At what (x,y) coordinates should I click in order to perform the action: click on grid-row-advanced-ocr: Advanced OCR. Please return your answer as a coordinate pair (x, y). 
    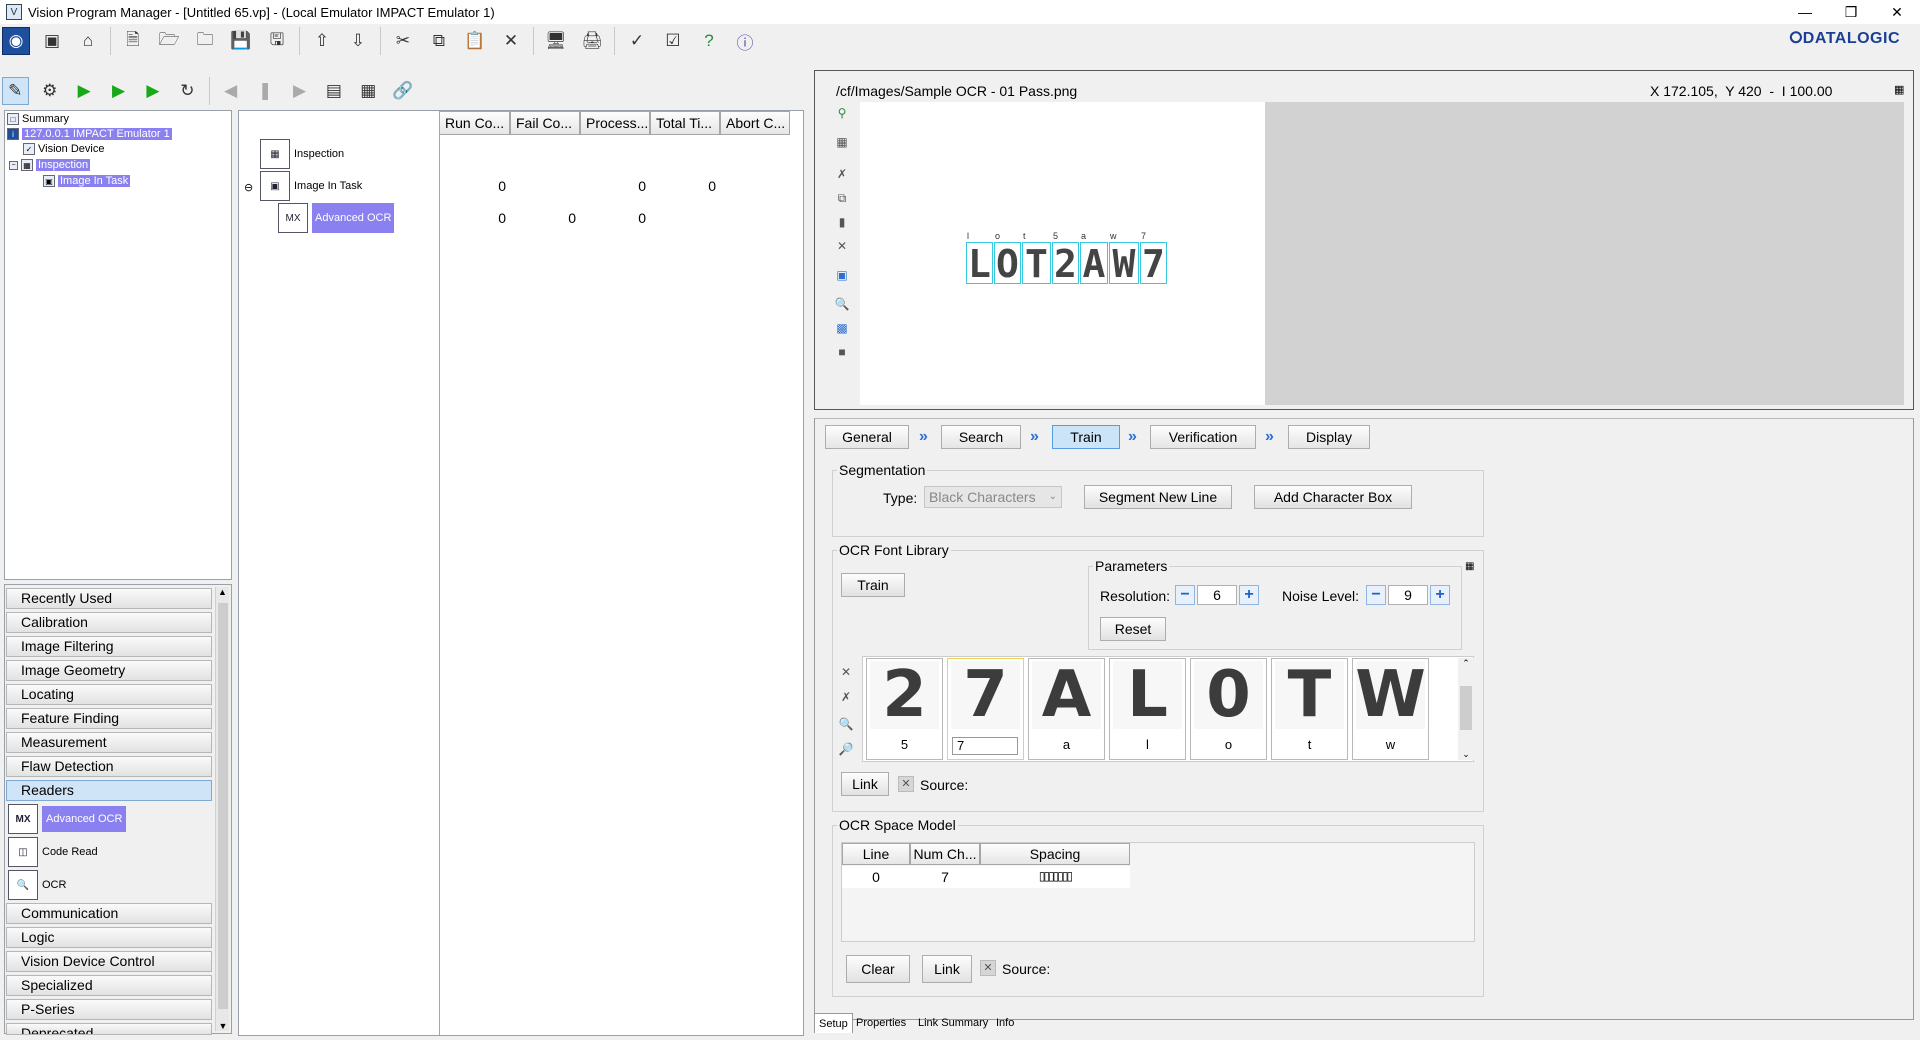
    Looking at the image, I should click on (353, 218).